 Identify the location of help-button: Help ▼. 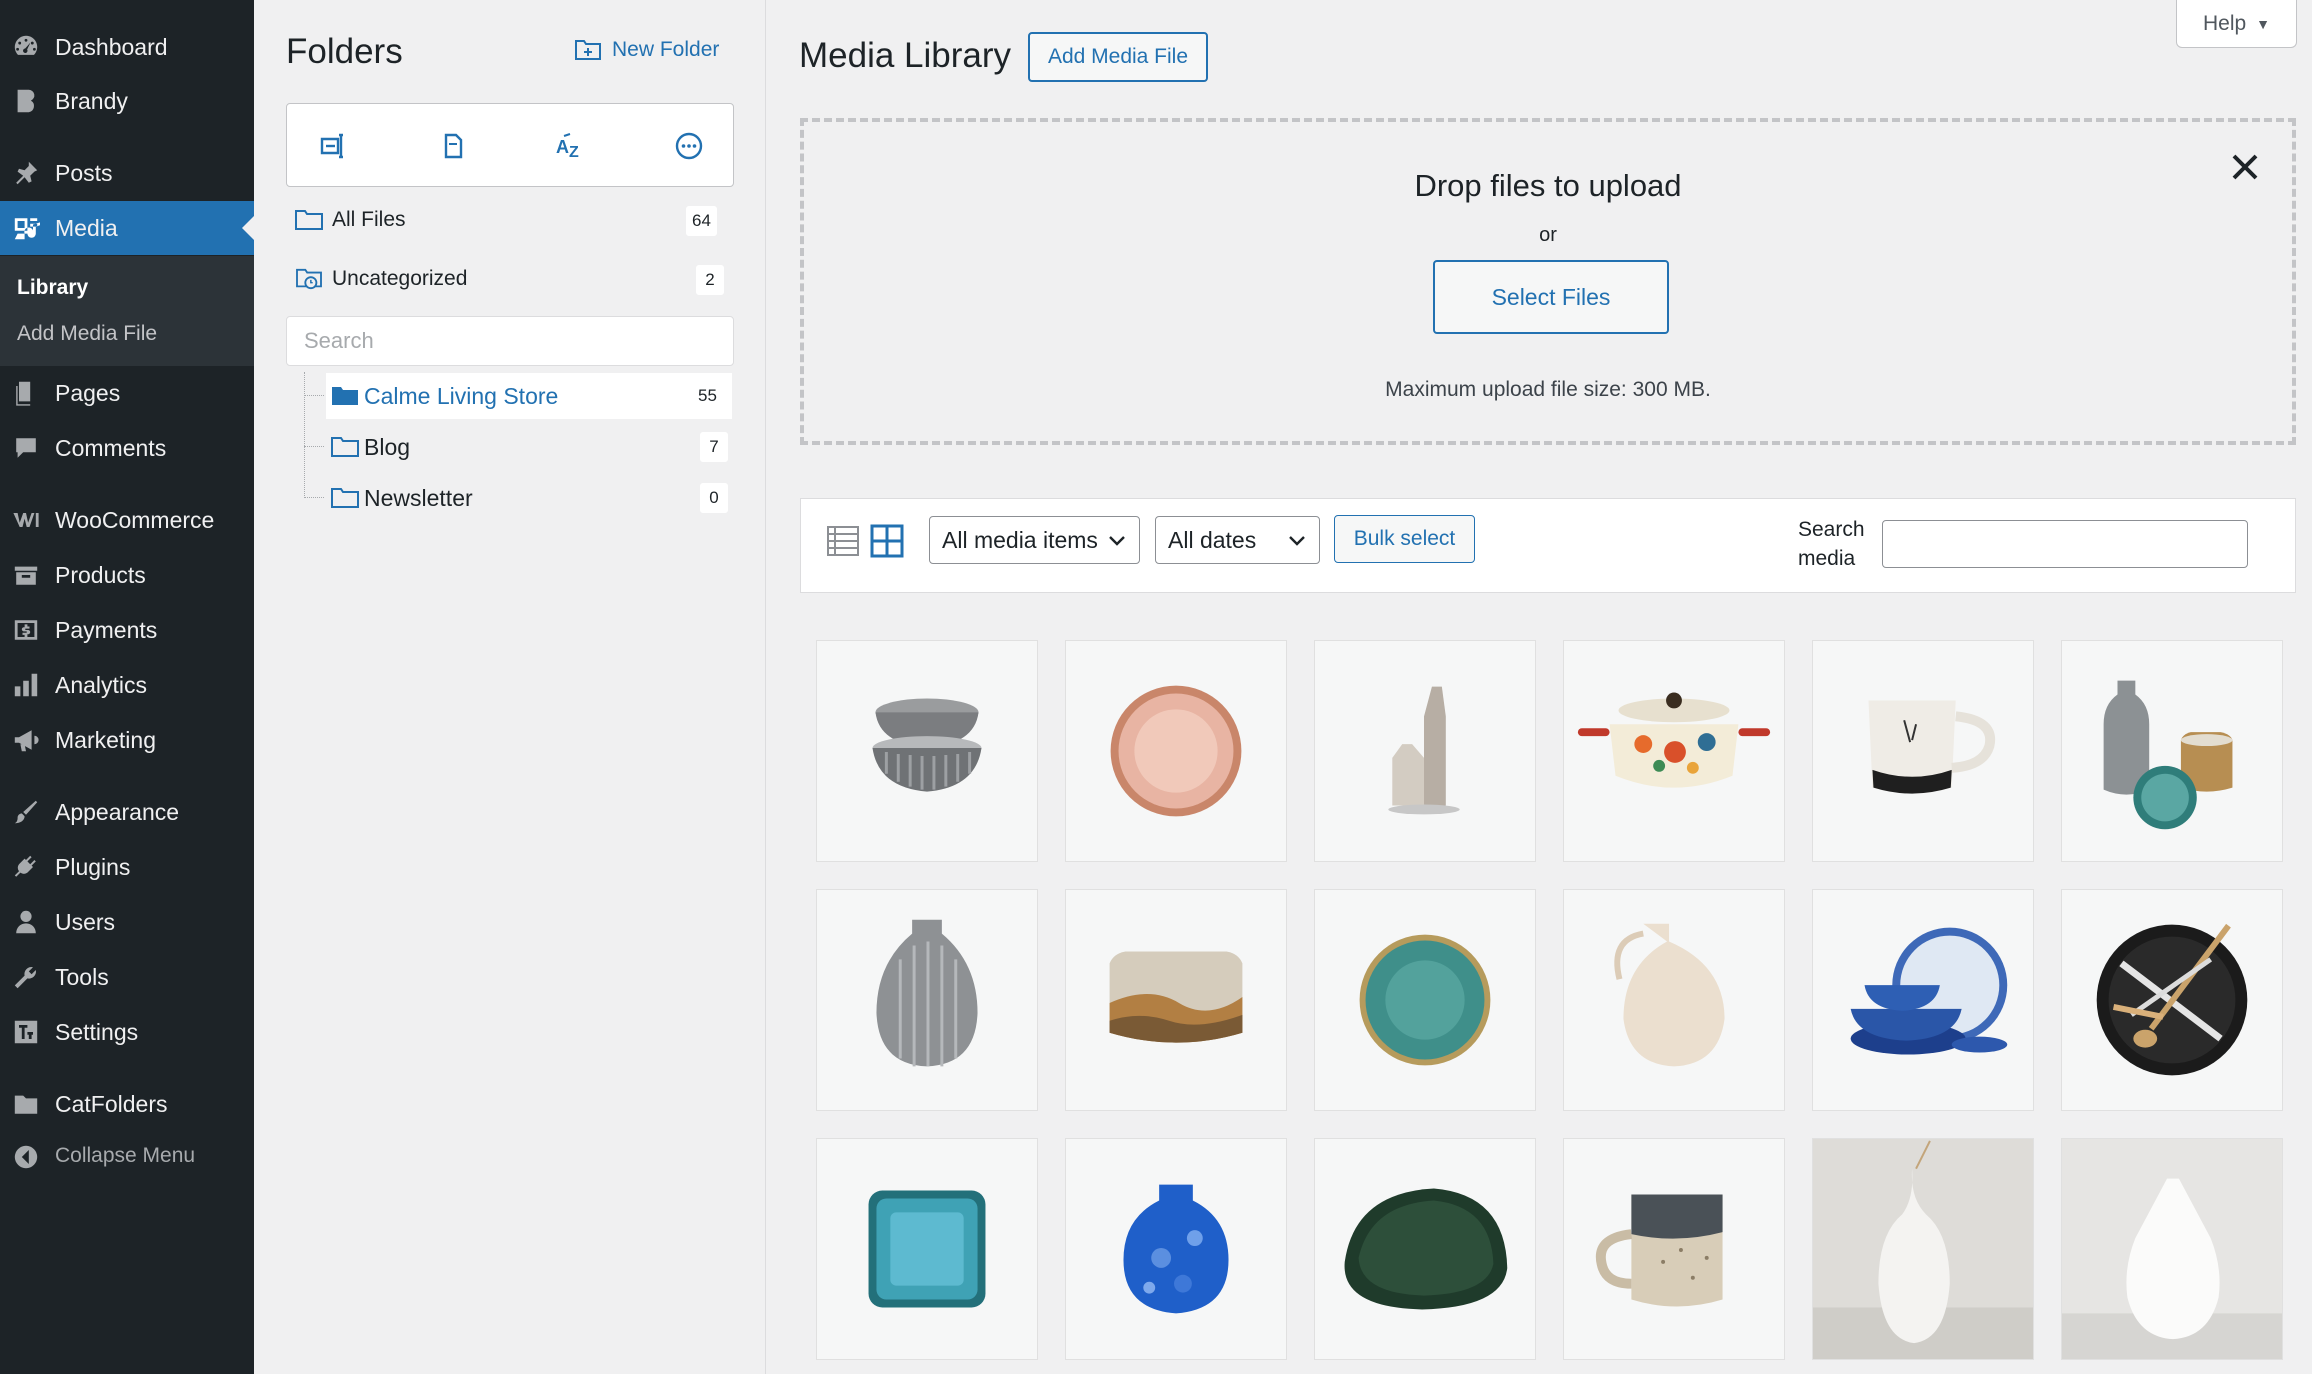
(2236, 24).